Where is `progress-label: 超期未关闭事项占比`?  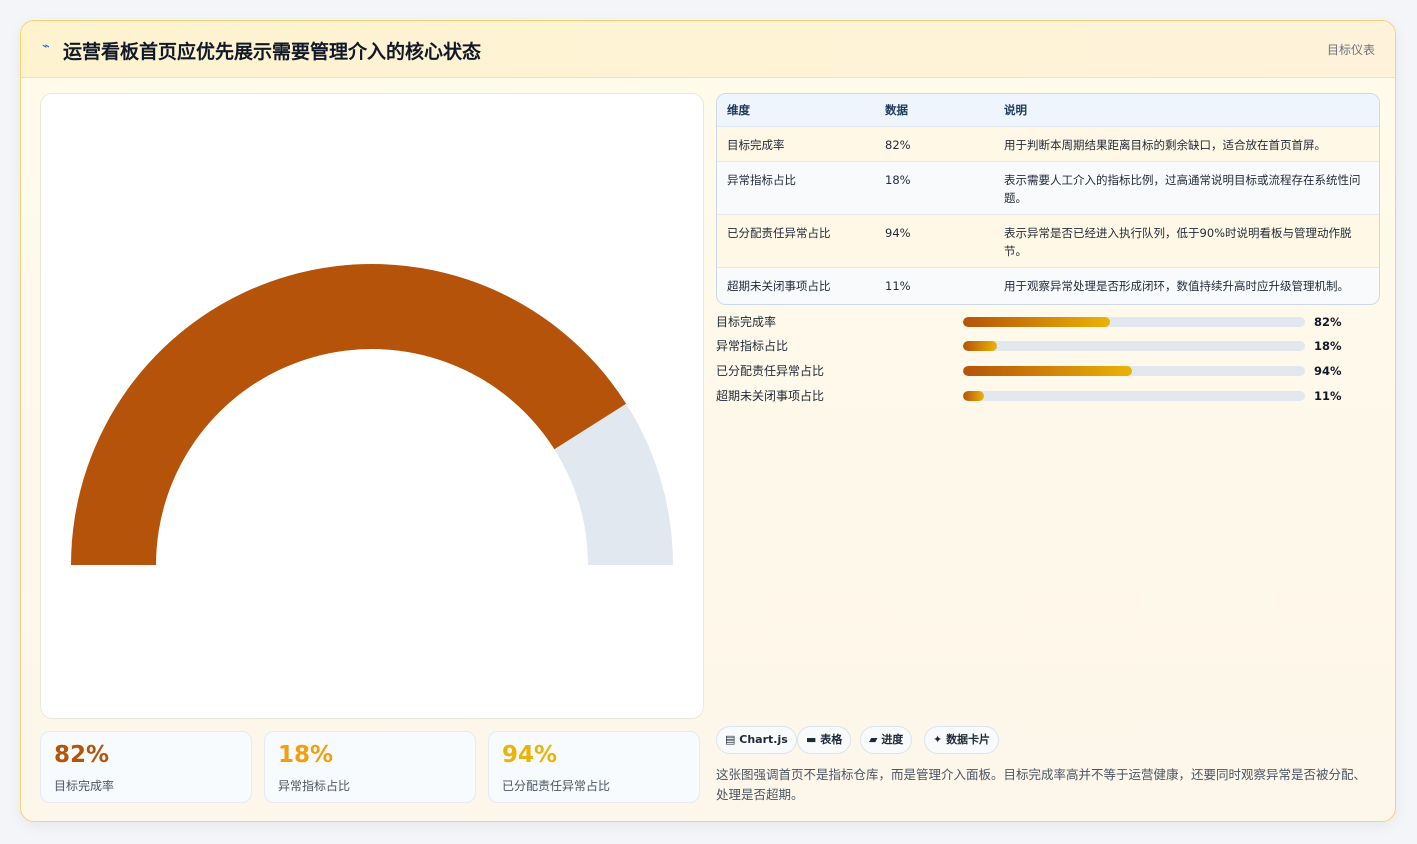 progress-label: 超期未关闭事项占比 is located at coordinates (770, 396).